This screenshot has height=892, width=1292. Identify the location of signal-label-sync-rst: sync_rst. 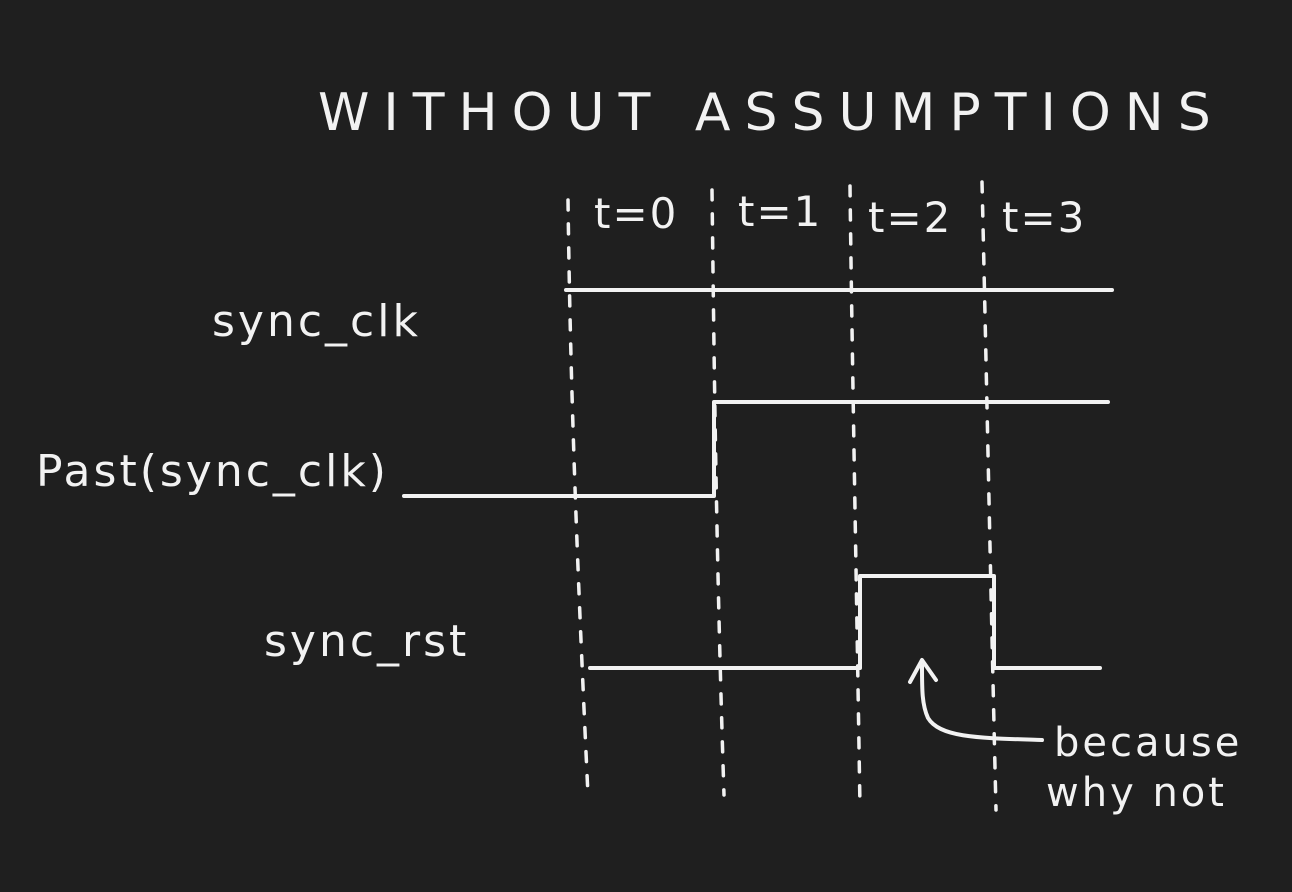
(366, 641).